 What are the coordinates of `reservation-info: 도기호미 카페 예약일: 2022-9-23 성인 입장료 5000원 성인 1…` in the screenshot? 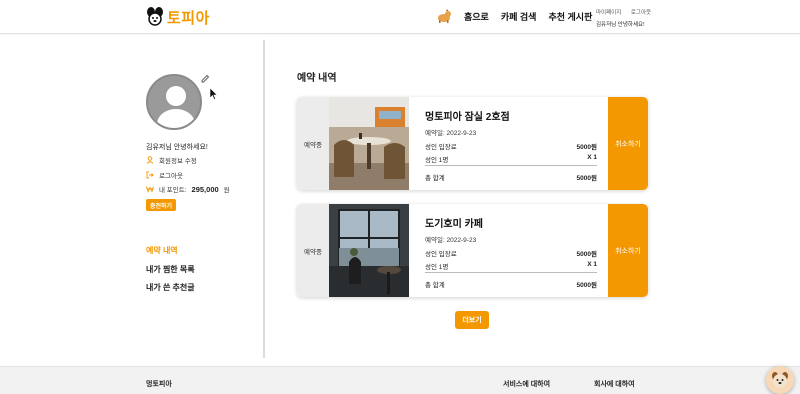 It's located at (509, 250).